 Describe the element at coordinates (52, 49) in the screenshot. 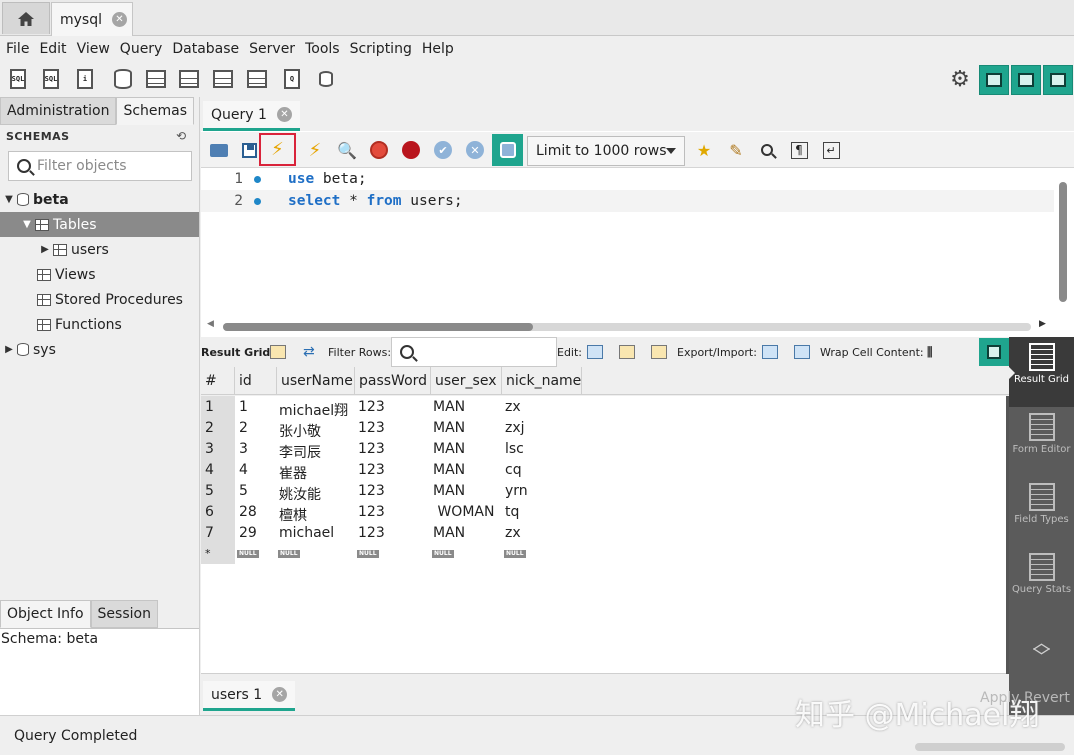

I see `menu-edit: Edit` at that location.